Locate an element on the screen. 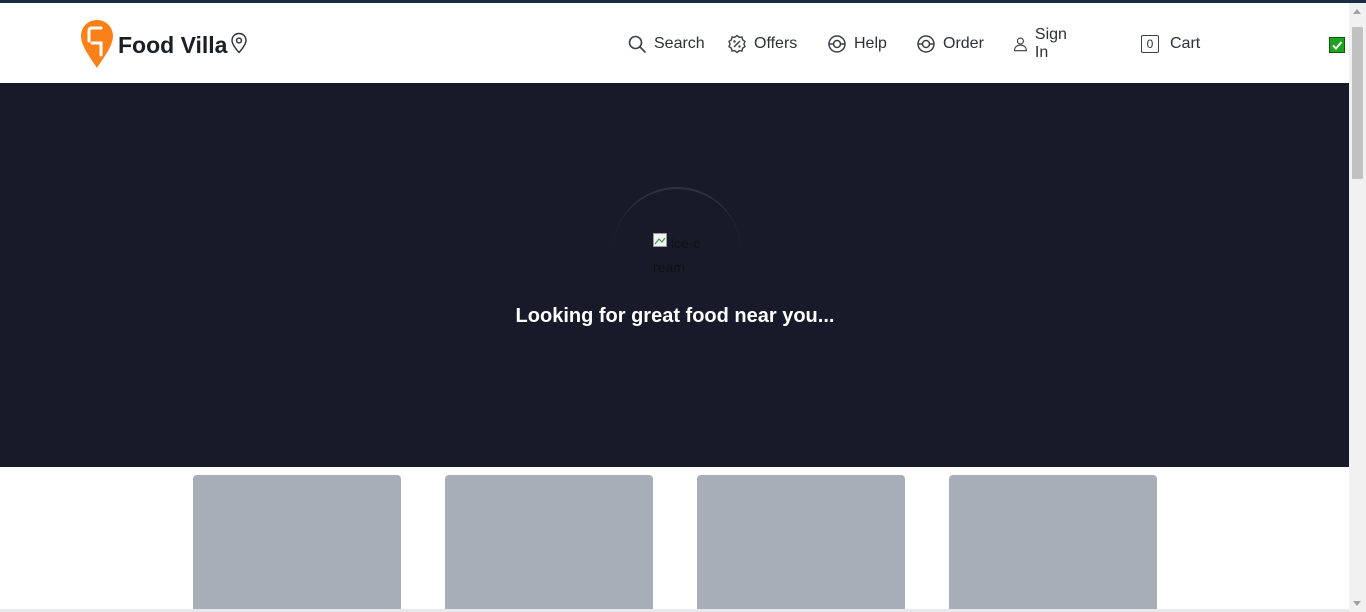 The width and height of the screenshot is (1366, 612). check-icon is located at coordinates (1337, 45).